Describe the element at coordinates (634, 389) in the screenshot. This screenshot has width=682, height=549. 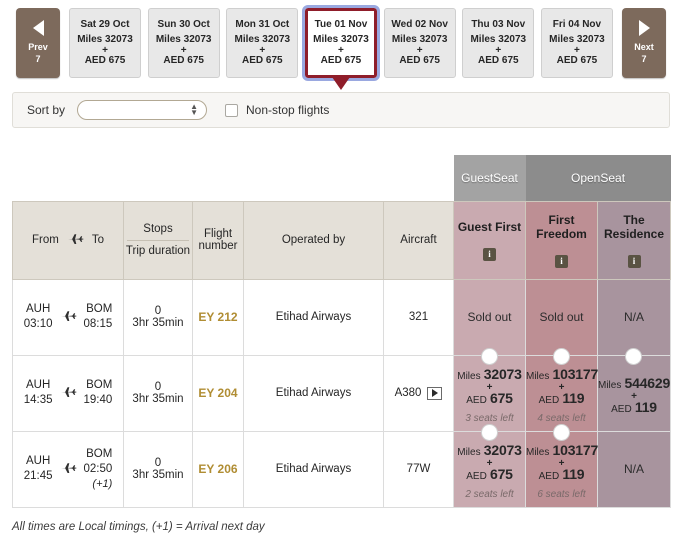
I see `cell-fare: Miles 544629 + AED 119` at that location.